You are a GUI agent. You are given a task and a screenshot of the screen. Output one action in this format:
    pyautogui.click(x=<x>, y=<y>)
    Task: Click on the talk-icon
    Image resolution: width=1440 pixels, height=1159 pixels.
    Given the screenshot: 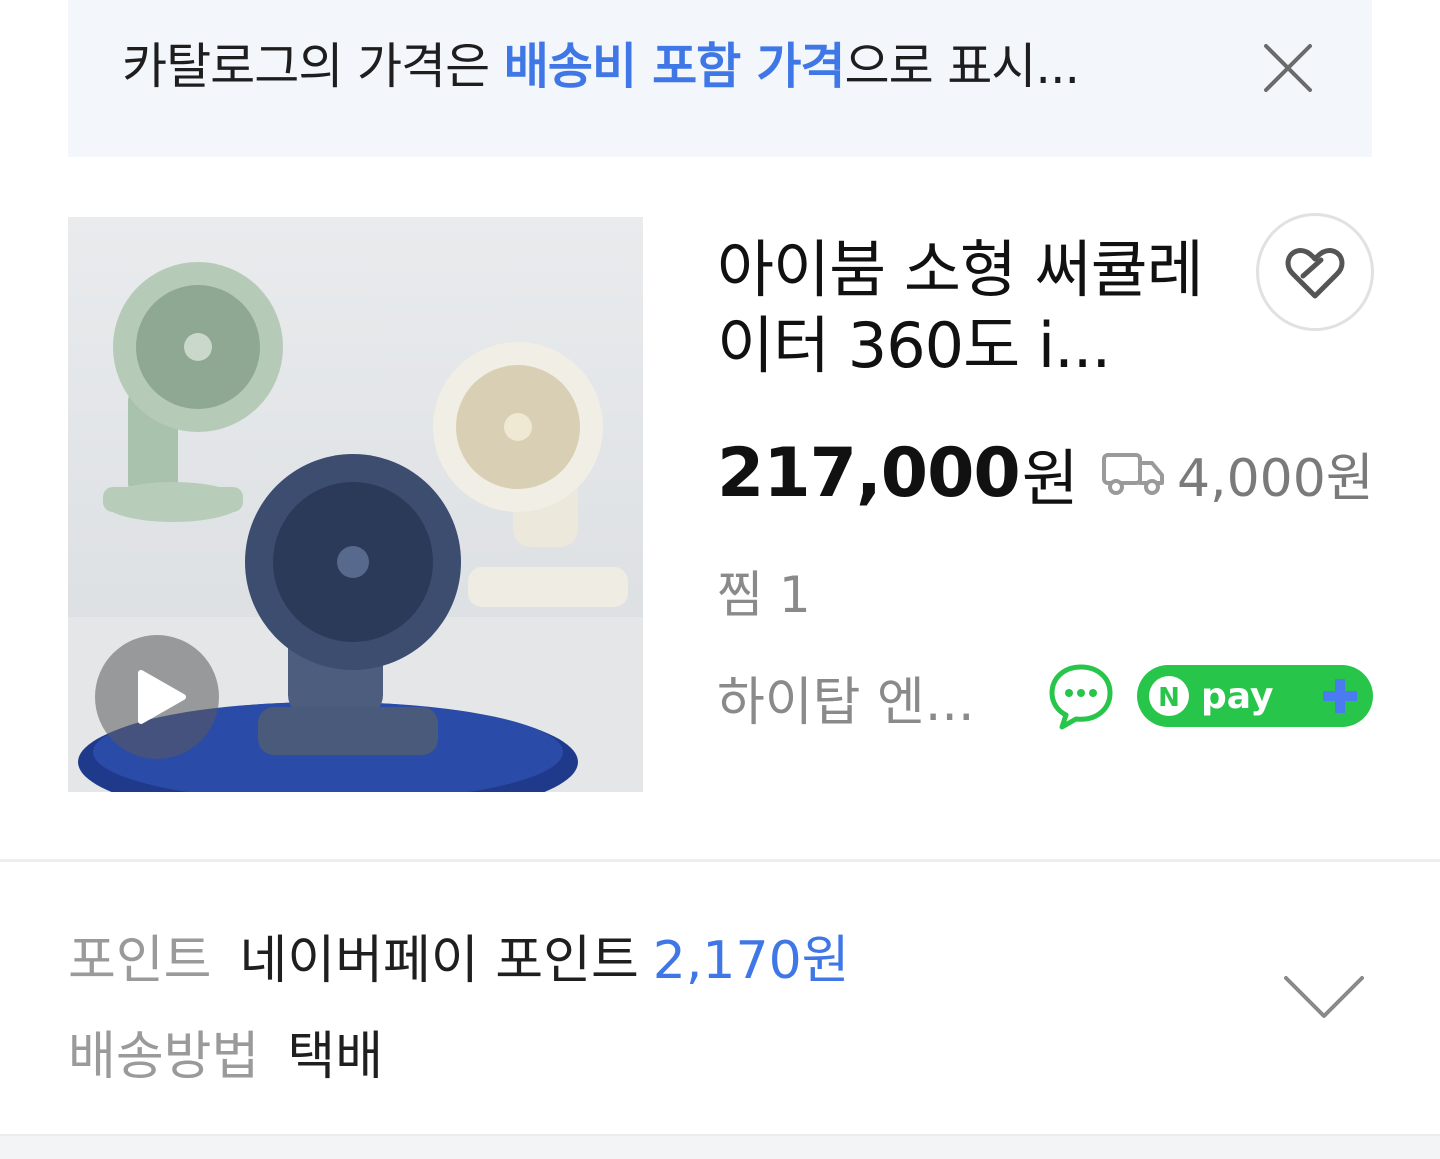 What is the action you would take?
    pyautogui.click(x=1081, y=696)
    